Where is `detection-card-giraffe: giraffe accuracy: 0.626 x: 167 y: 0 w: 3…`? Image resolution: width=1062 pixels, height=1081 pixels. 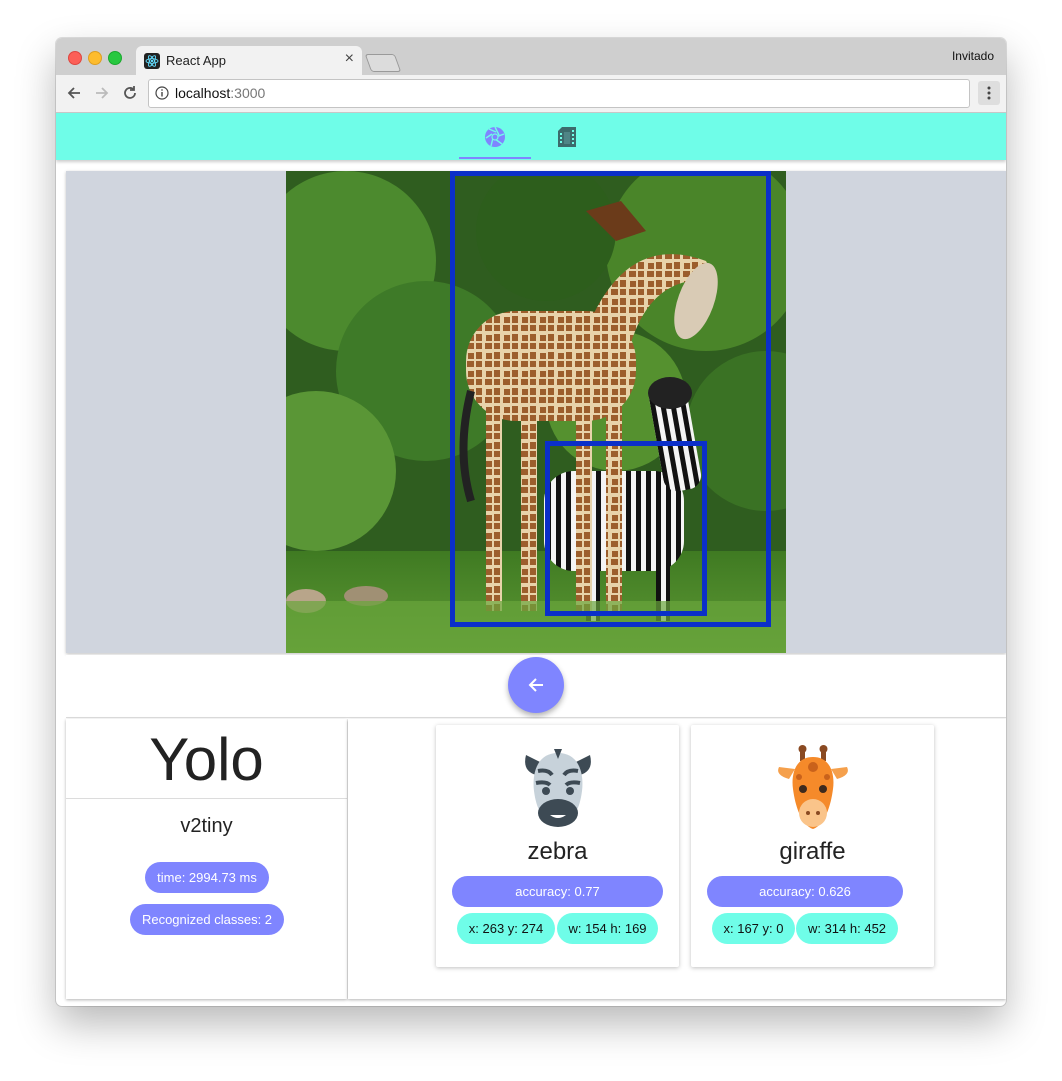
detection-card-giraffe: giraffe accuracy: 0.626 x: 167 y: 0 w: 3… is located at coordinates (812, 846).